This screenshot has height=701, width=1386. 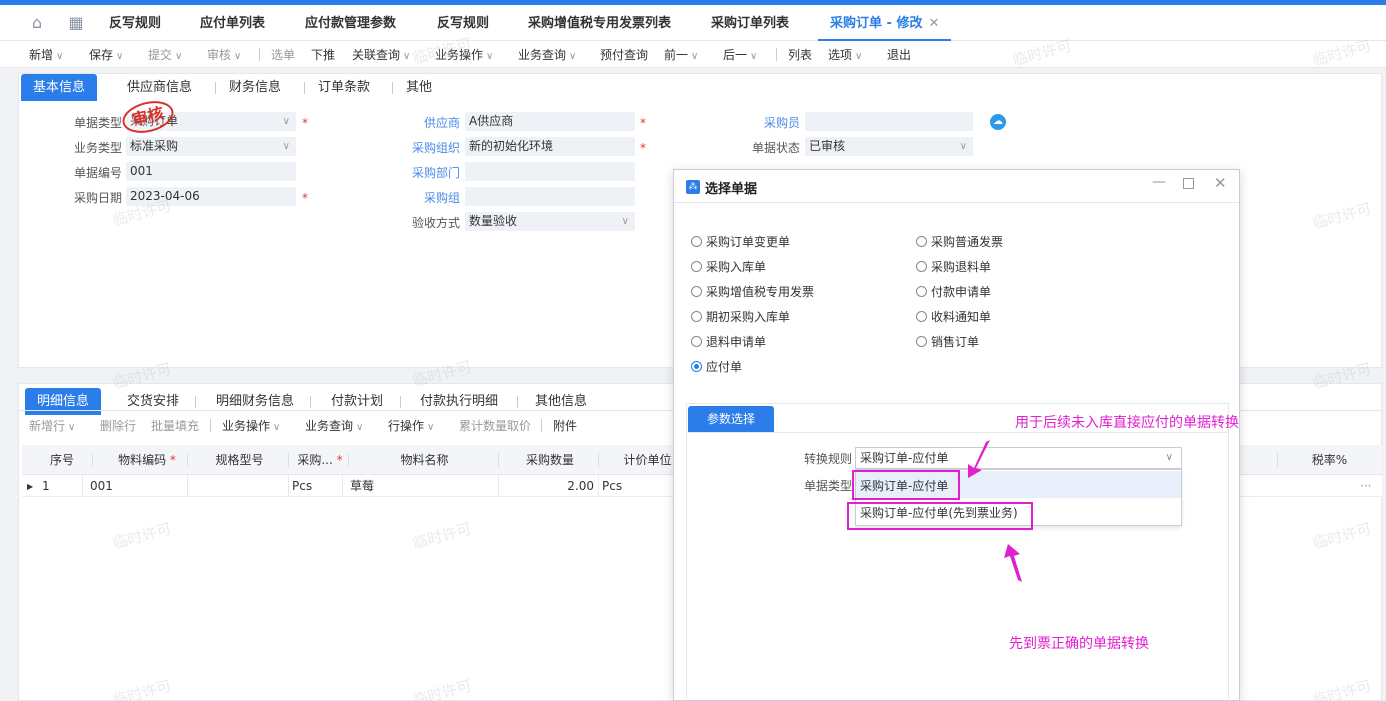 What do you see at coordinates (550, 121) in the screenshot?
I see `supplier-field: A供应商` at bounding box center [550, 121].